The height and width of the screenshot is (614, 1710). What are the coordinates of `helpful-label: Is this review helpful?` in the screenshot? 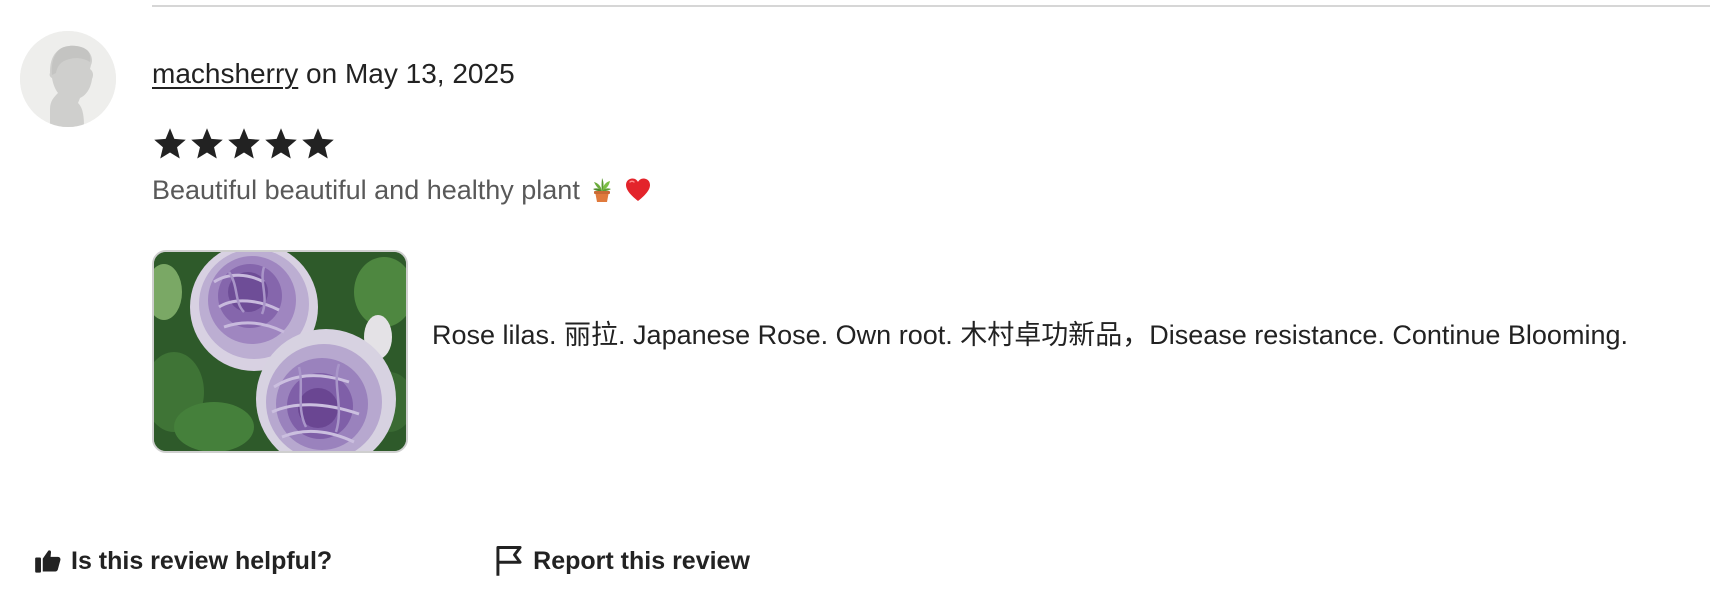 It's located at (202, 560).